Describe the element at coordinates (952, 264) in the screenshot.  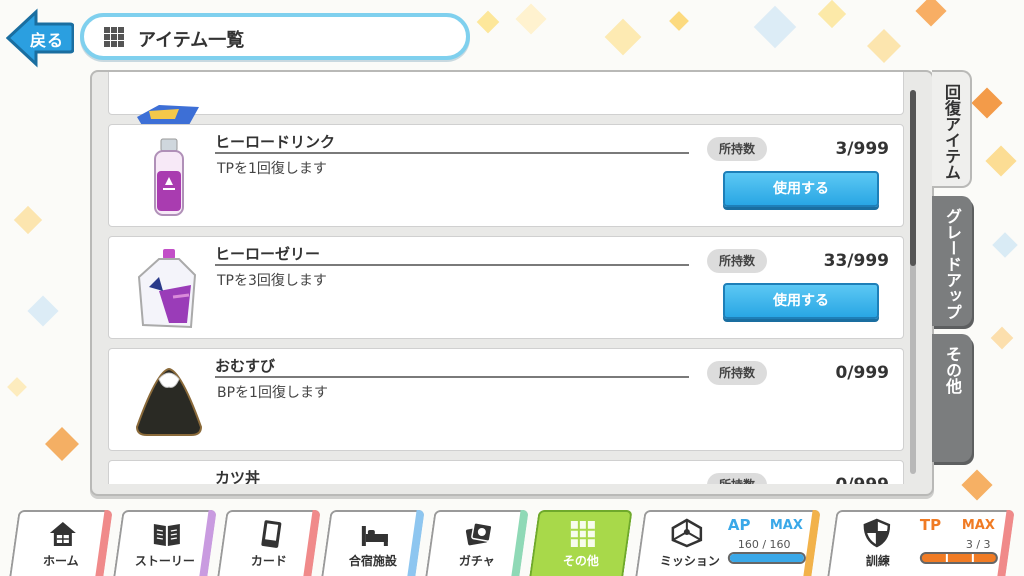
I see `tab-label: グレードアップ` at that location.